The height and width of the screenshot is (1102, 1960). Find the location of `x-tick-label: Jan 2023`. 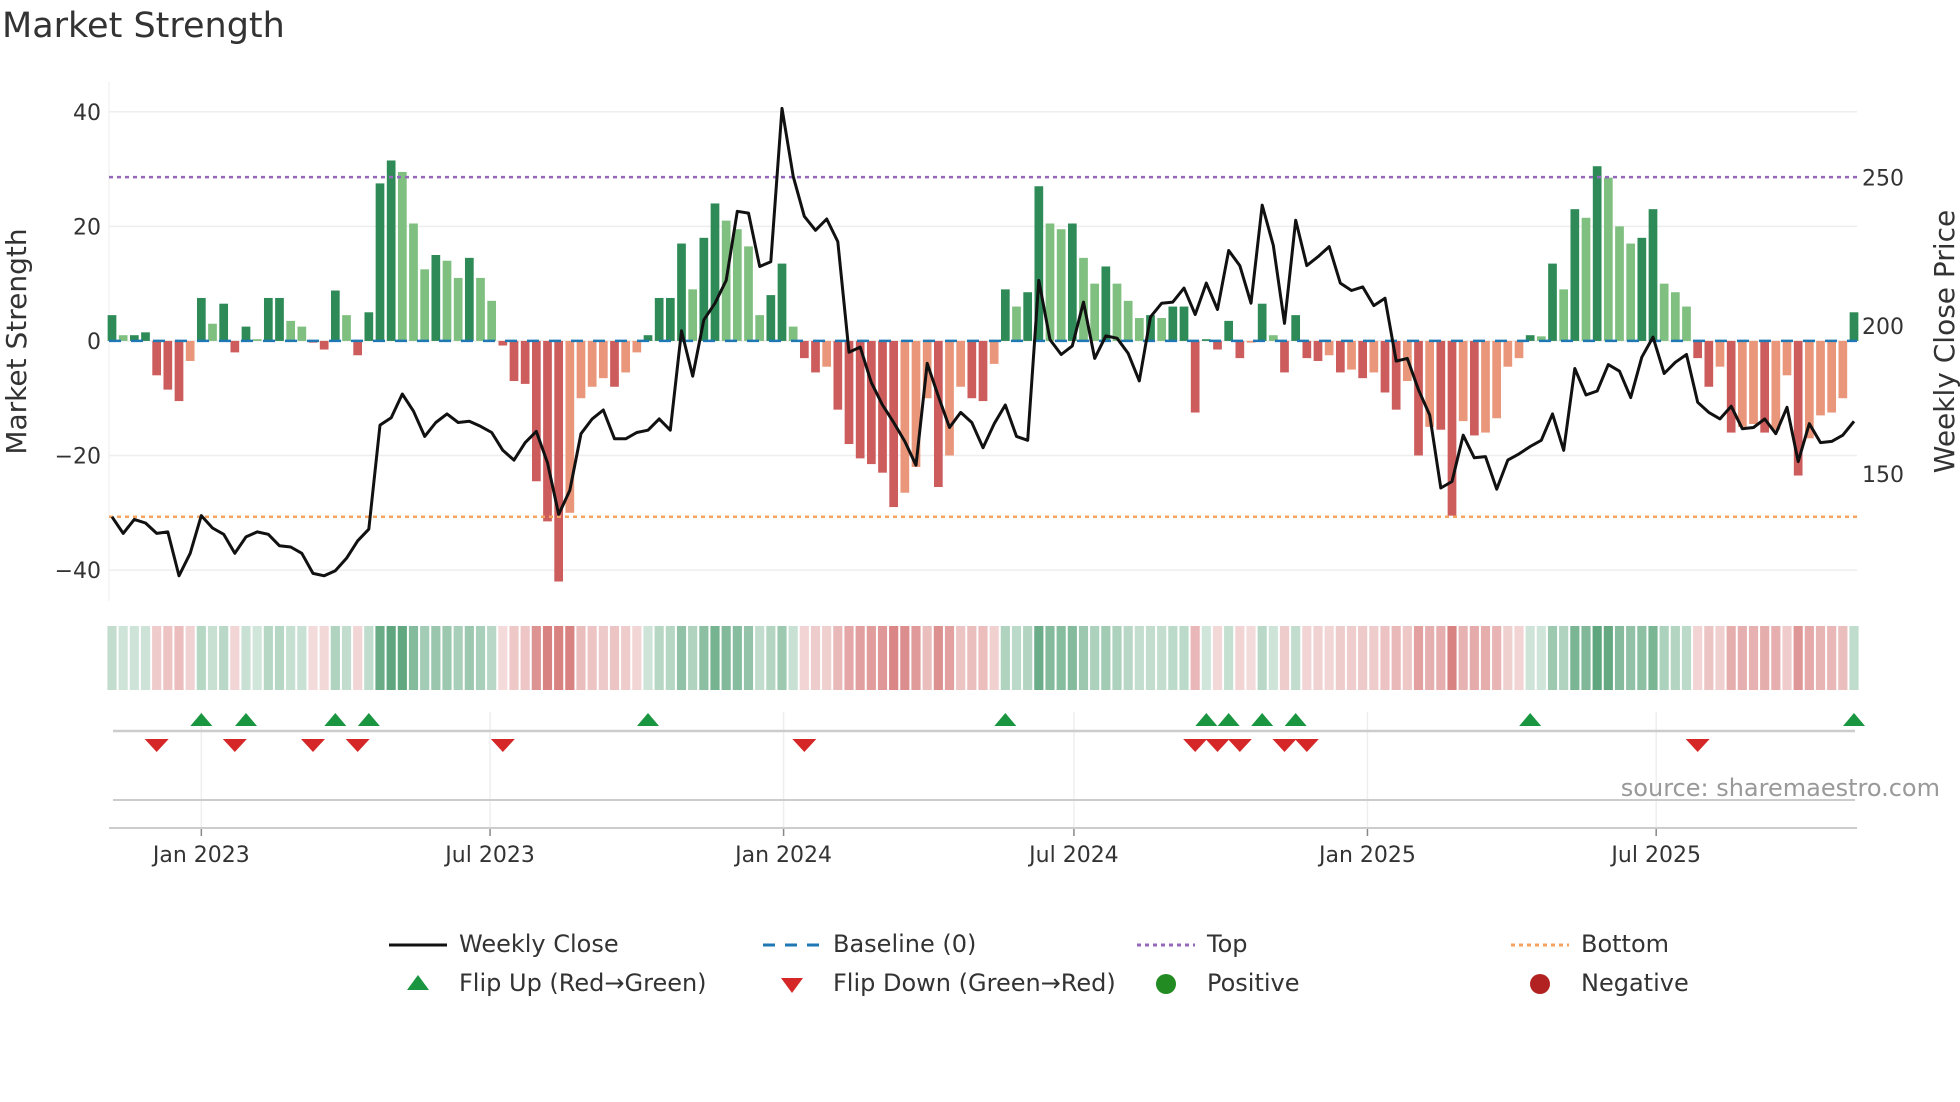

x-tick-label: Jan 2023 is located at coordinates (200, 855).